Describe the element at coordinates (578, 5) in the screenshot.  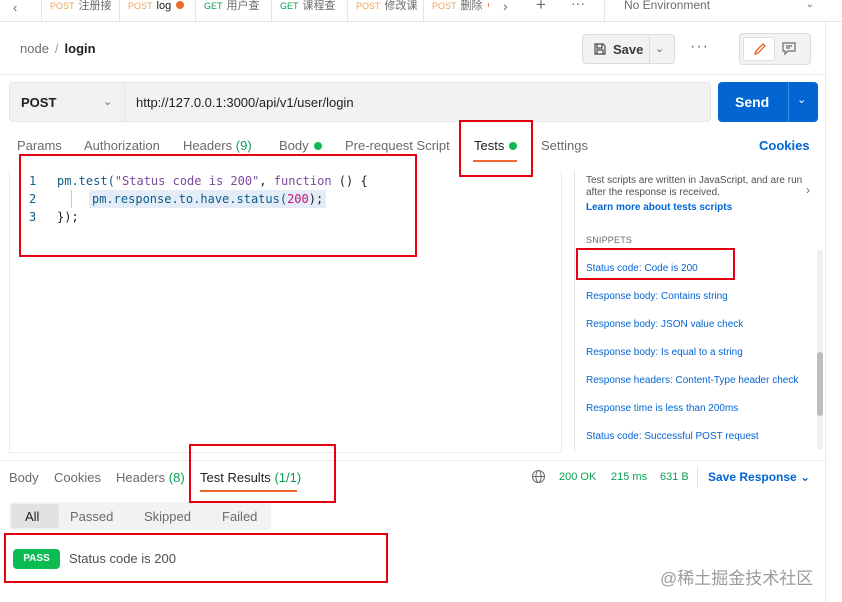
I see `more-horizontal-icon: ···` at that location.